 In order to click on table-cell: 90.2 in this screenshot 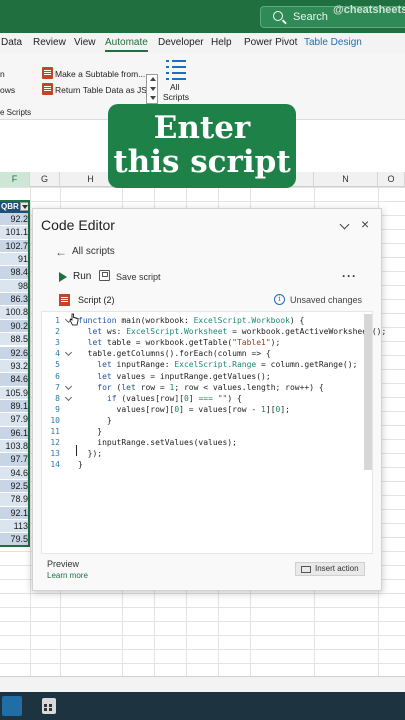, I will do `click(15, 326)`.